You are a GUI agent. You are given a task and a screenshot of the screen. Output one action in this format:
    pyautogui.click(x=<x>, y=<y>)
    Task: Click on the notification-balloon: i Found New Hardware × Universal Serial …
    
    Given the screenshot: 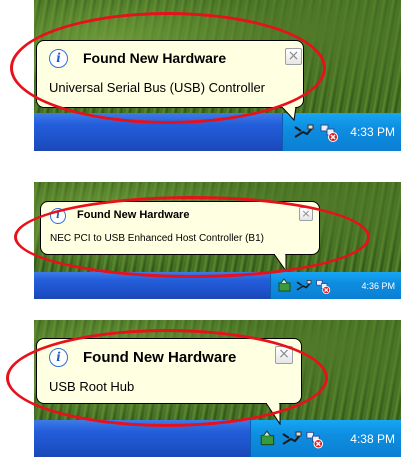 What is the action you would take?
    pyautogui.click(x=170, y=74)
    